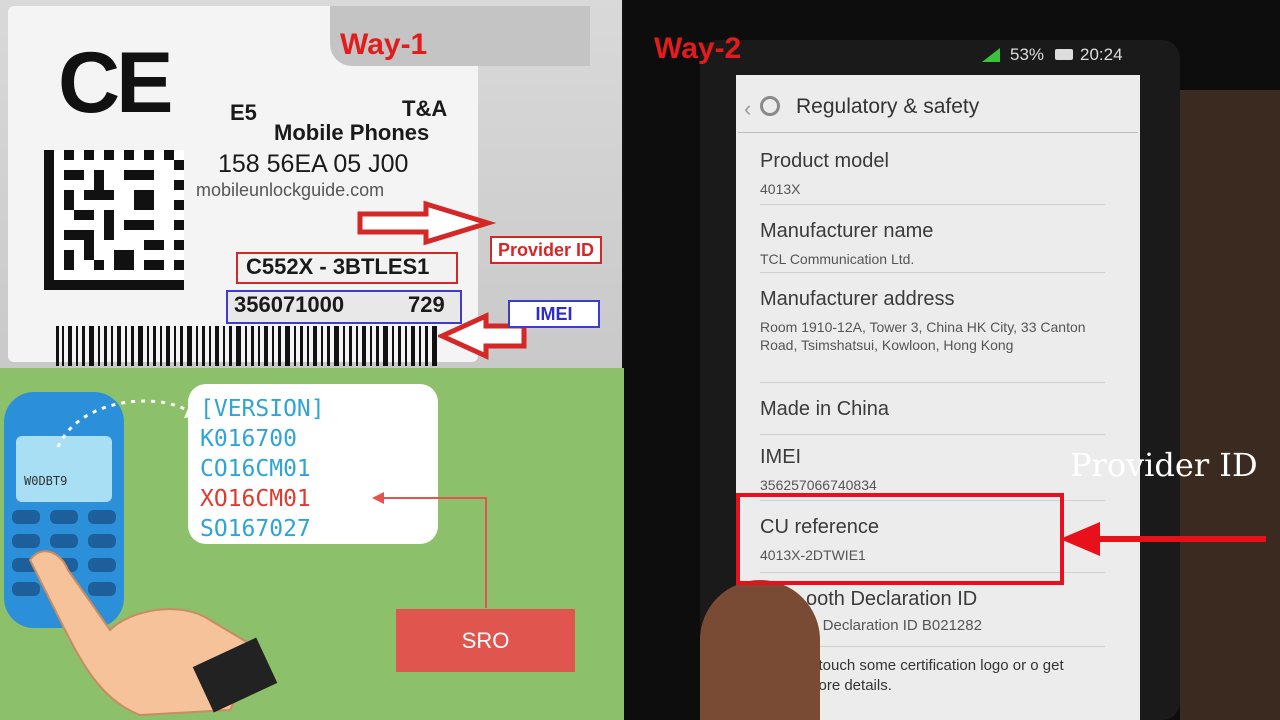 The image size is (1280, 720). I want to click on item-manufacturer-name: Manufacturer name TCL Communication Ltd., so click(935, 244).